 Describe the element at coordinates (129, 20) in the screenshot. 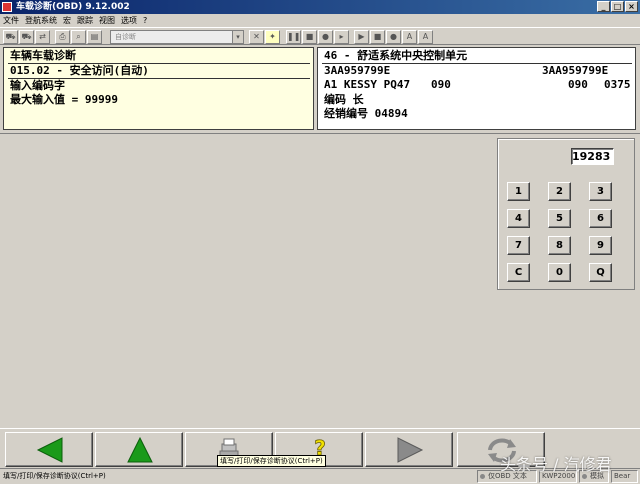

I see `menu-options: 选项` at that location.